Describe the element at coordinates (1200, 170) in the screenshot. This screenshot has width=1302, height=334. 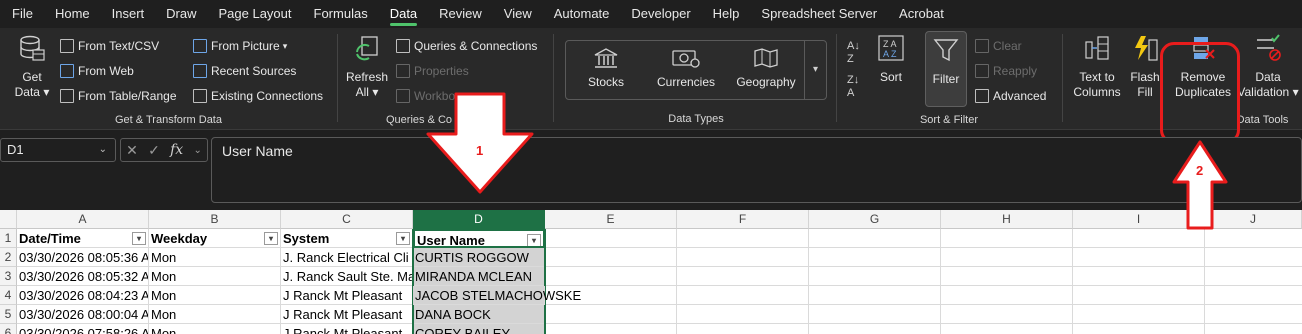
I see `annotation-label-2: 2` at that location.